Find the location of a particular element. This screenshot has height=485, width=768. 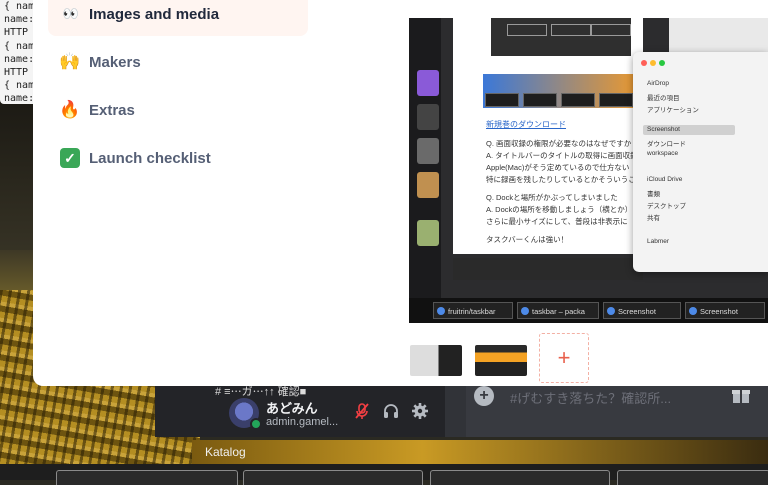

headset-icon is located at coordinates (391, 412).